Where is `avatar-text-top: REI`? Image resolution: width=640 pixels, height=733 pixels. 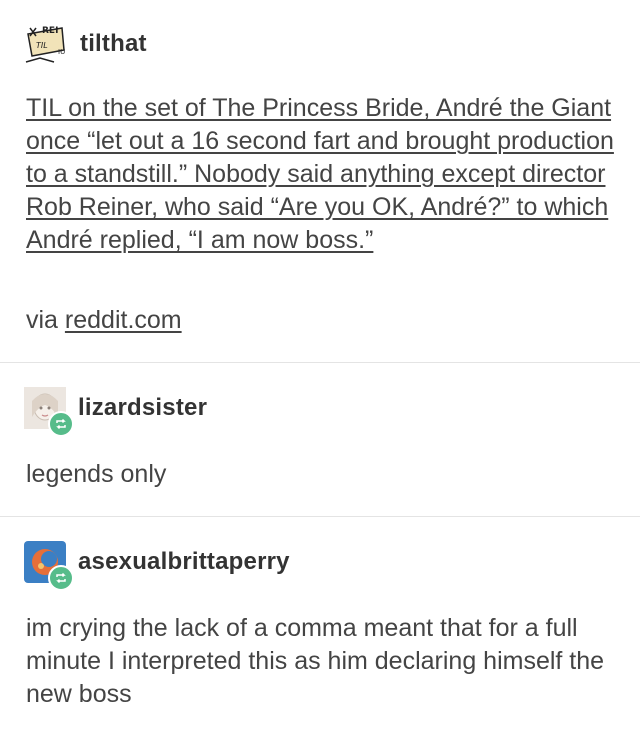
avatar-text-top: REI is located at coordinates (50, 31).